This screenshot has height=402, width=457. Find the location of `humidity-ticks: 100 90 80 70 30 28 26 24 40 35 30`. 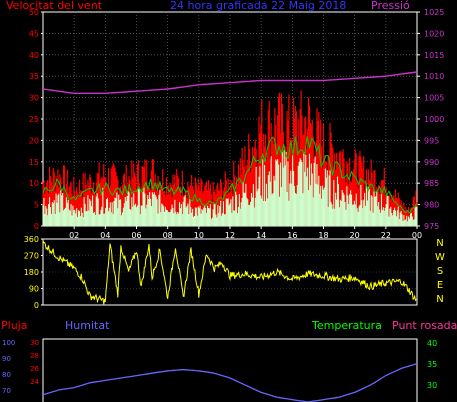

humidity-ticks: 100 90 80 70 30 28 26 24 40 35 30 is located at coordinates (219, 367).